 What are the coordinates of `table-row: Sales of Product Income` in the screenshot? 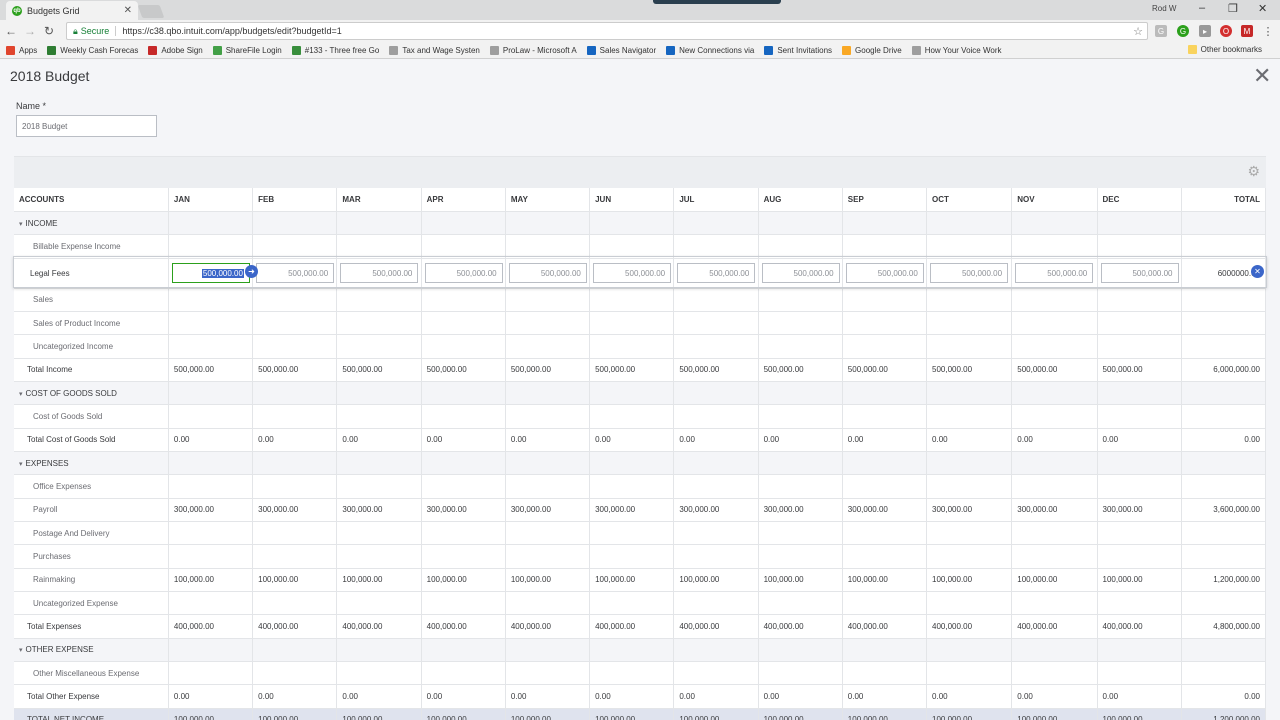 It's located at (640, 323).